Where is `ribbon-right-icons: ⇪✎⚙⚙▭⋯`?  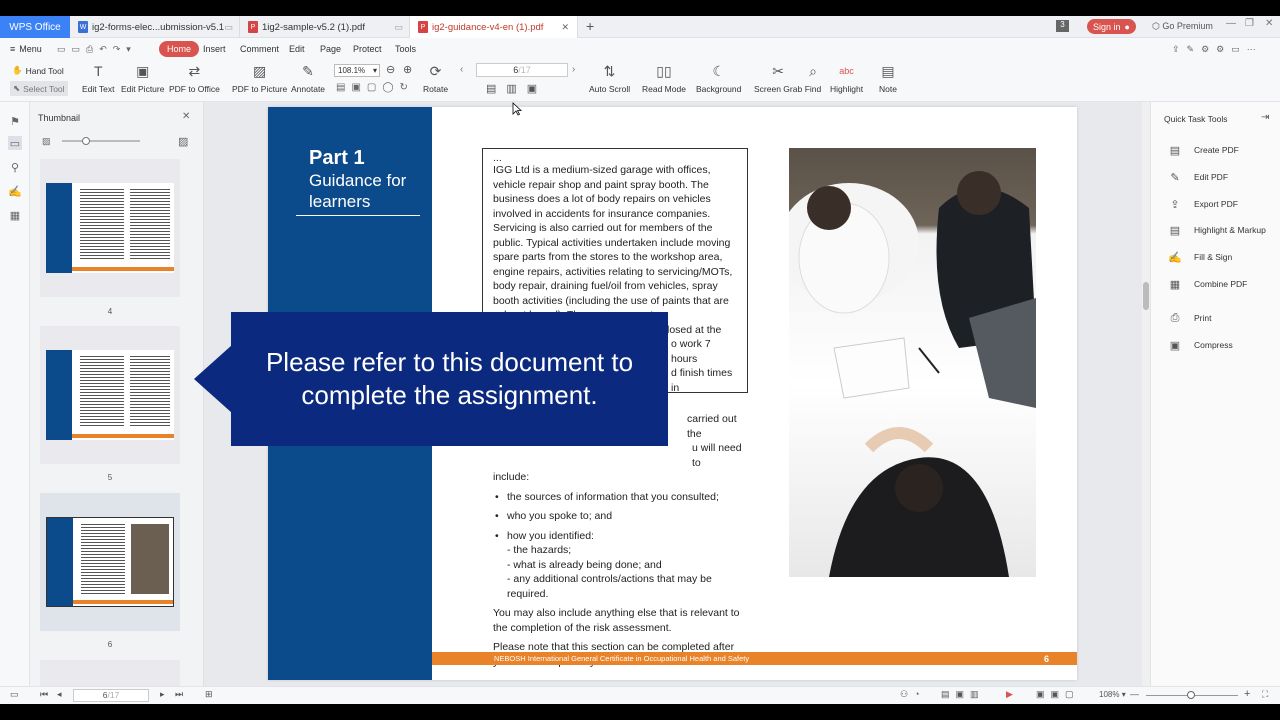
ribbon-right-icons: ⇪✎⚙⚙▭⋯ is located at coordinates (1217, 49).